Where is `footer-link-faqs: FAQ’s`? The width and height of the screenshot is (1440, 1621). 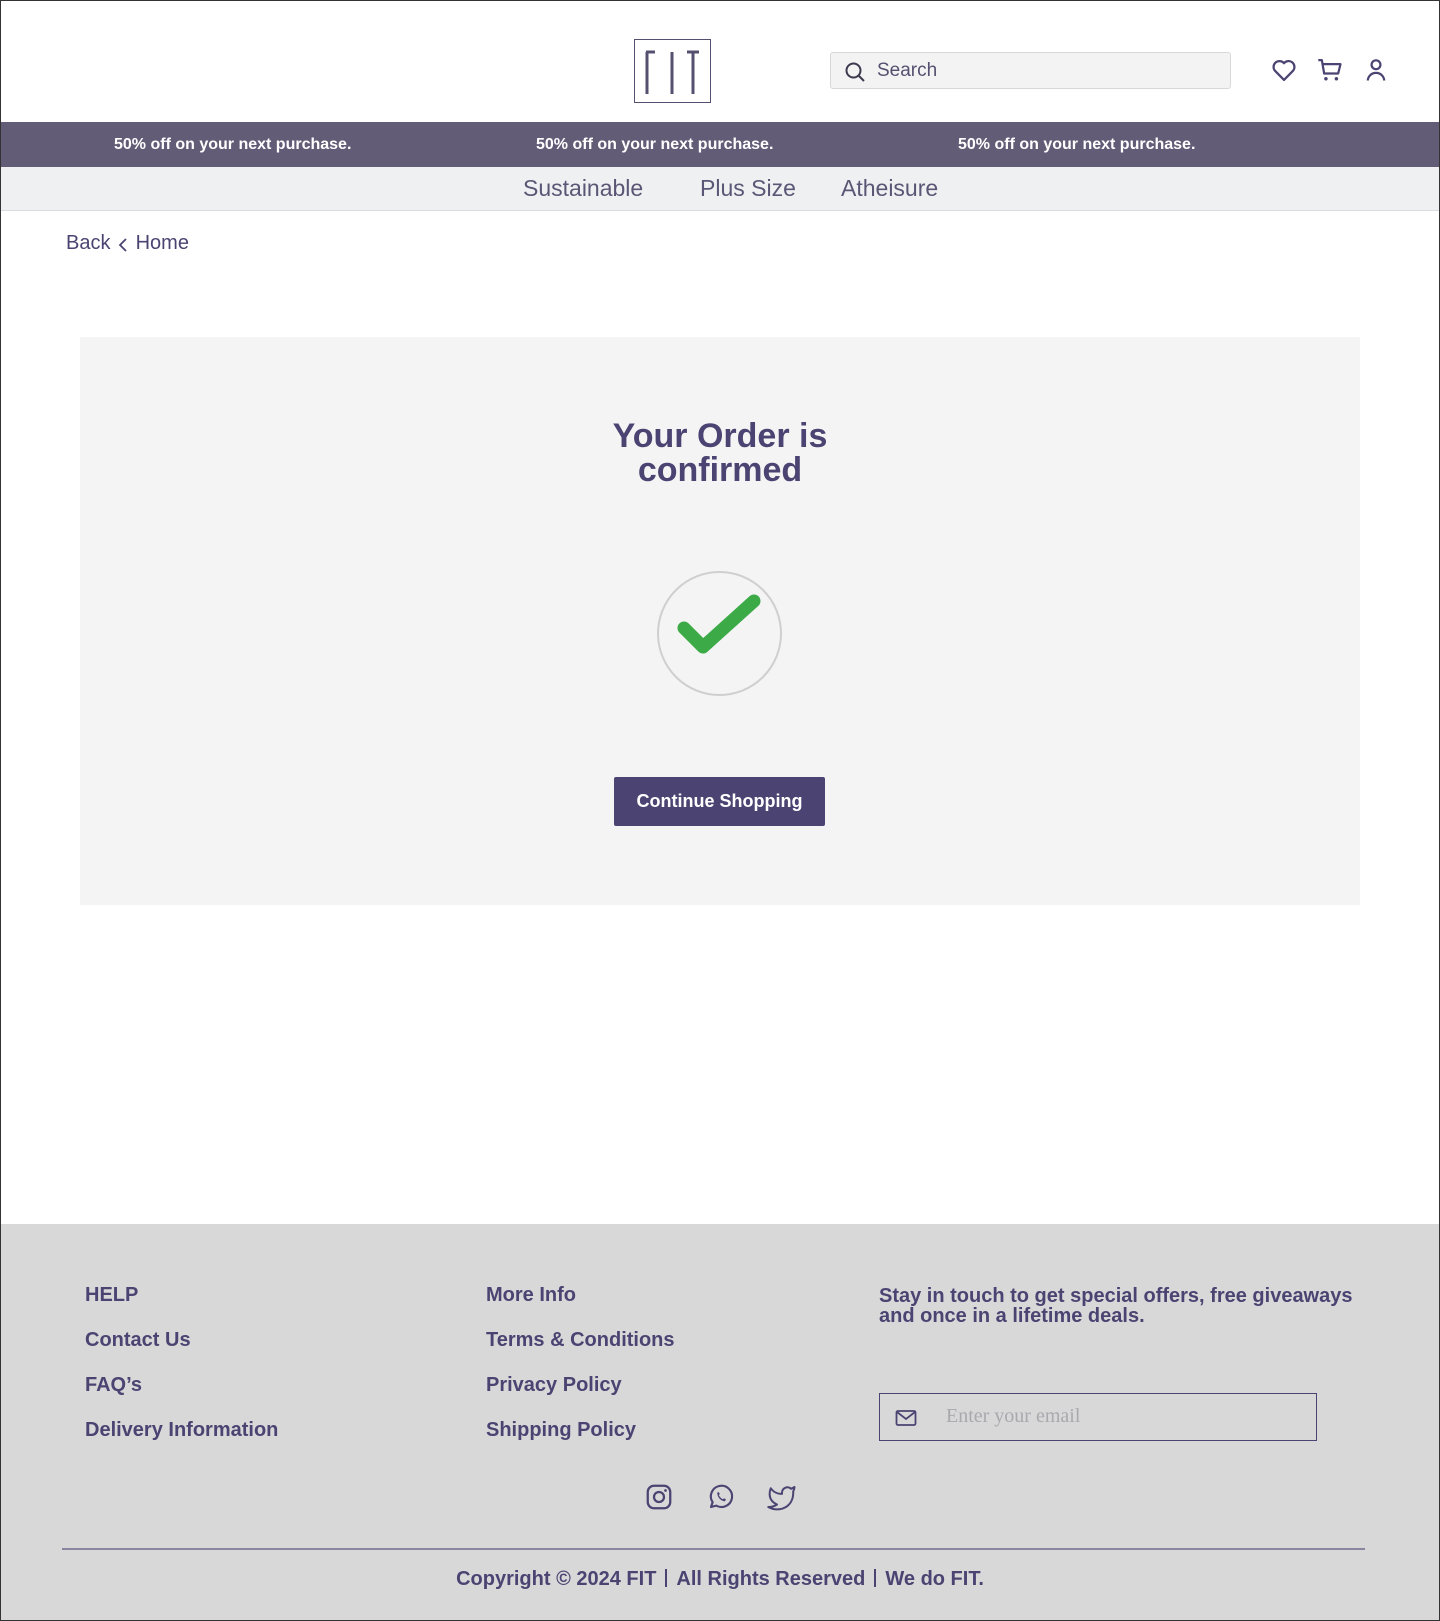 footer-link-faqs: FAQ’s is located at coordinates (113, 1385).